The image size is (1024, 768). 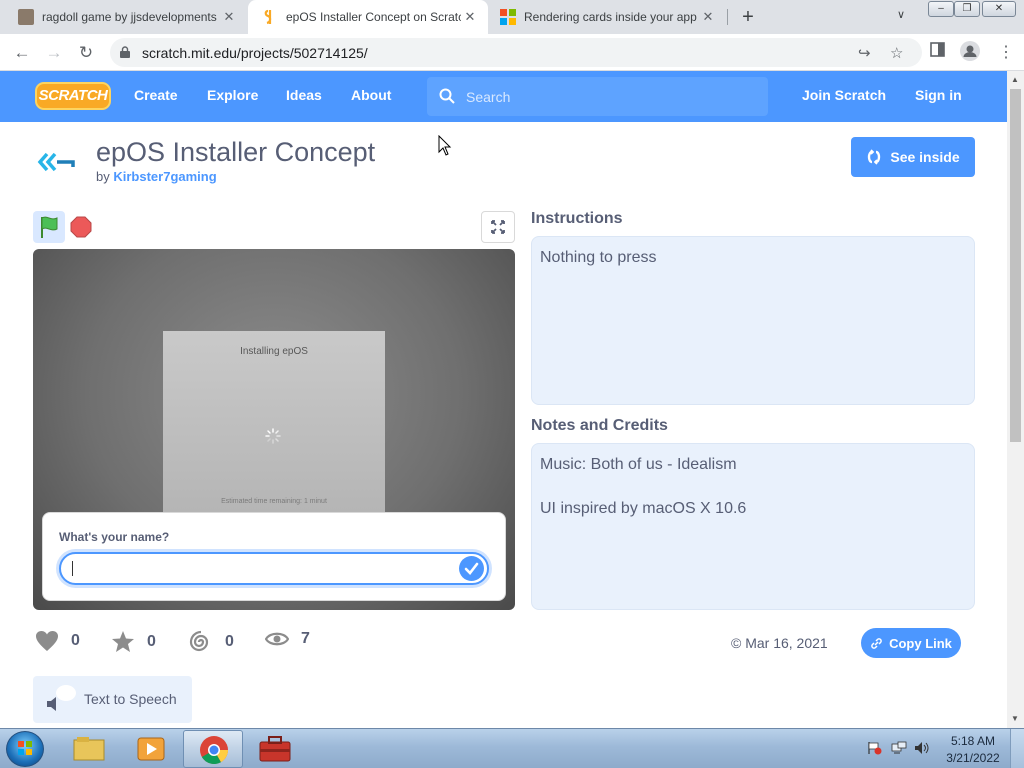 What do you see at coordinates (727, 17) in the screenshot?
I see `tab-divider` at bounding box center [727, 17].